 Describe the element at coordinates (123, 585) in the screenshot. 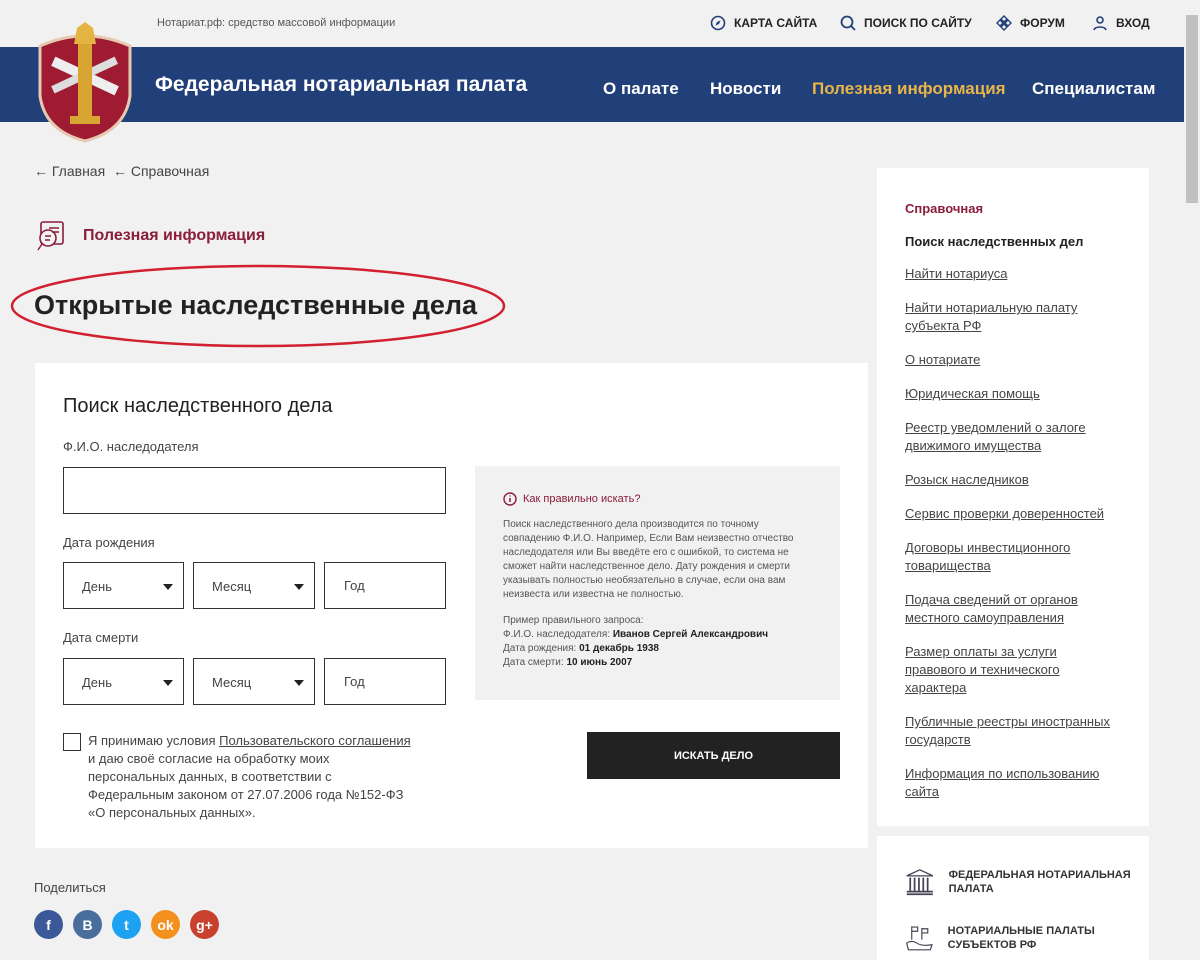

I see `birth-day-select: День` at that location.